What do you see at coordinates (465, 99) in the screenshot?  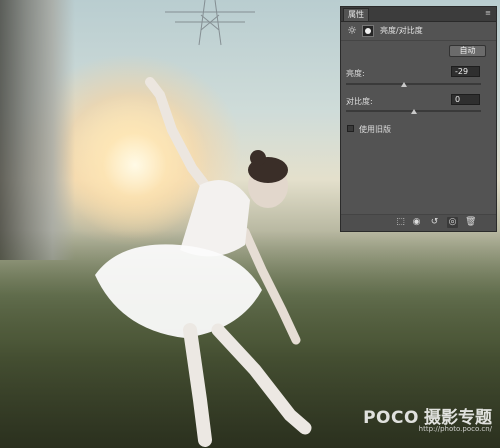 I see `contrast-input: 0` at bounding box center [465, 99].